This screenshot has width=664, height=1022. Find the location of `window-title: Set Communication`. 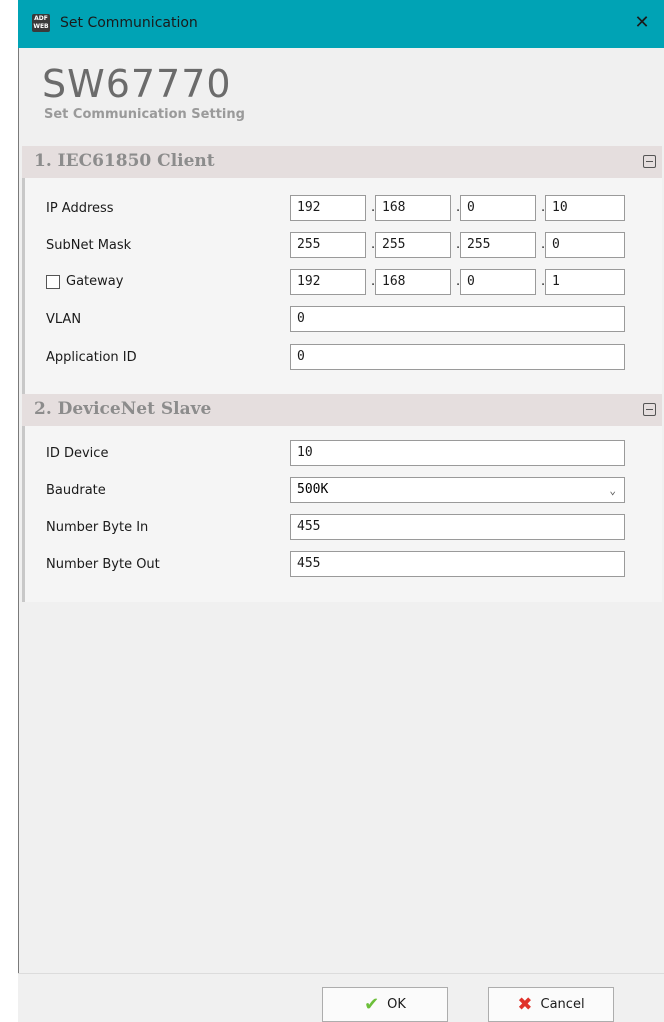

window-title: Set Communication is located at coordinates (129, 23).